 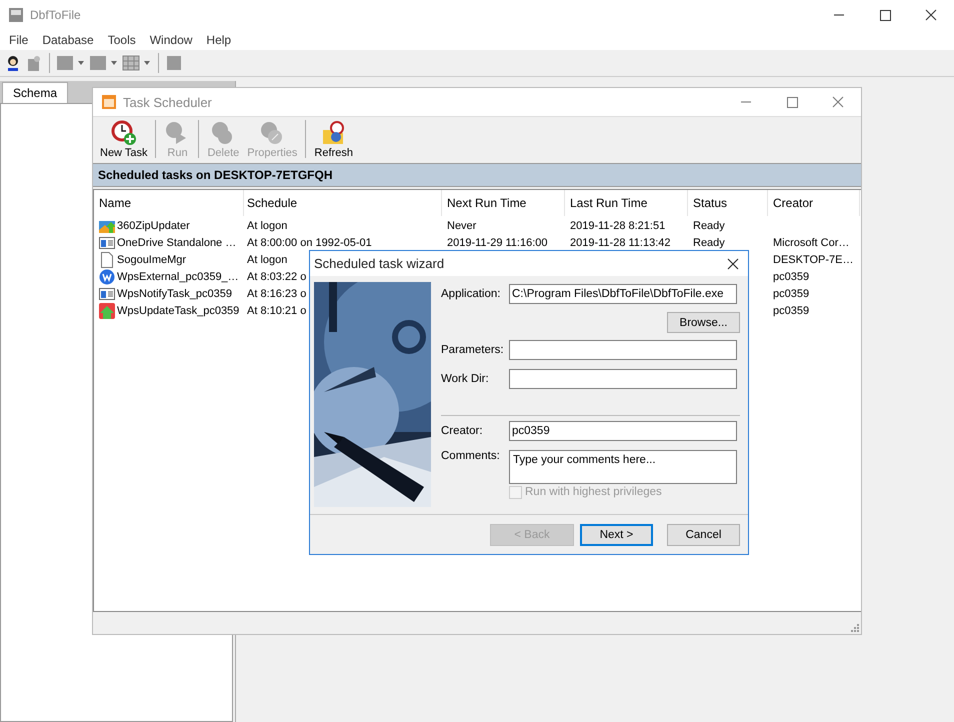 I want to click on dialog-button: Cancel, so click(x=703, y=535).